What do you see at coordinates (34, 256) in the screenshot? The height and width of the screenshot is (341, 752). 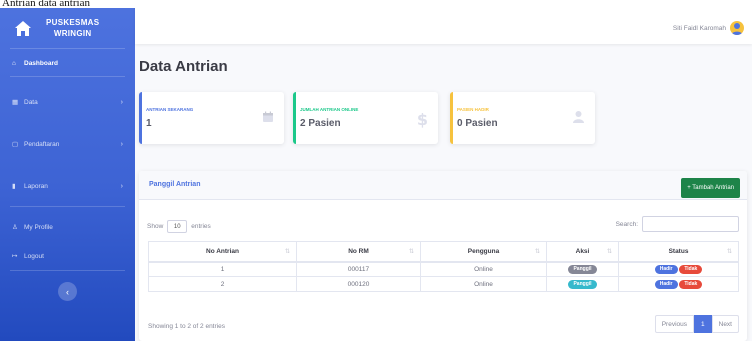 I see `sidebar-item-label: Logout` at bounding box center [34, 256].